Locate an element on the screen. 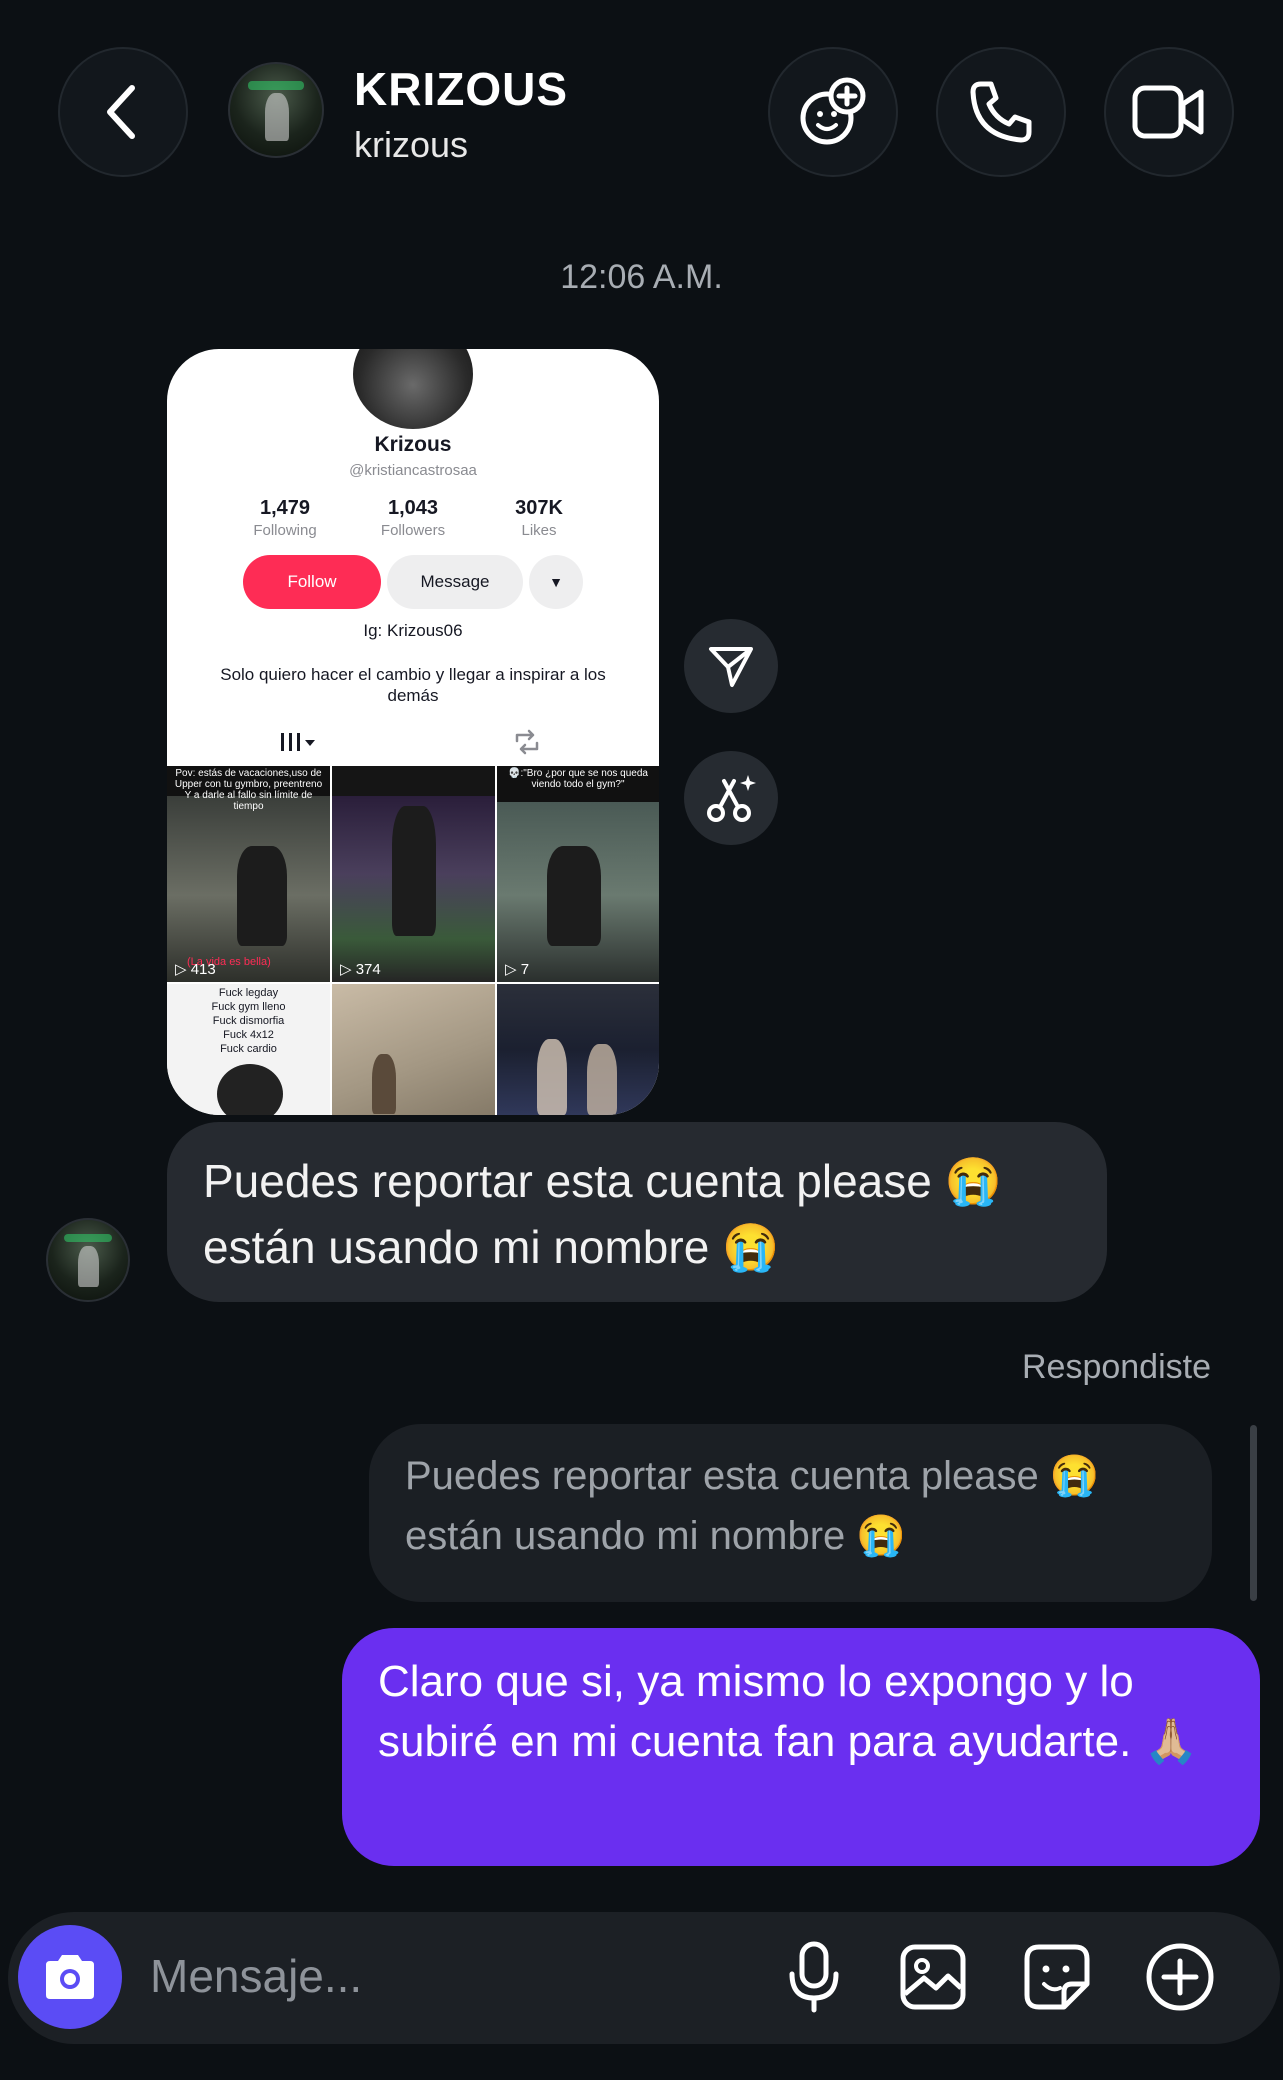 The height and width of the screenshot is (2080, 1283). audio-call-button is located at coordinates (1001, 112).